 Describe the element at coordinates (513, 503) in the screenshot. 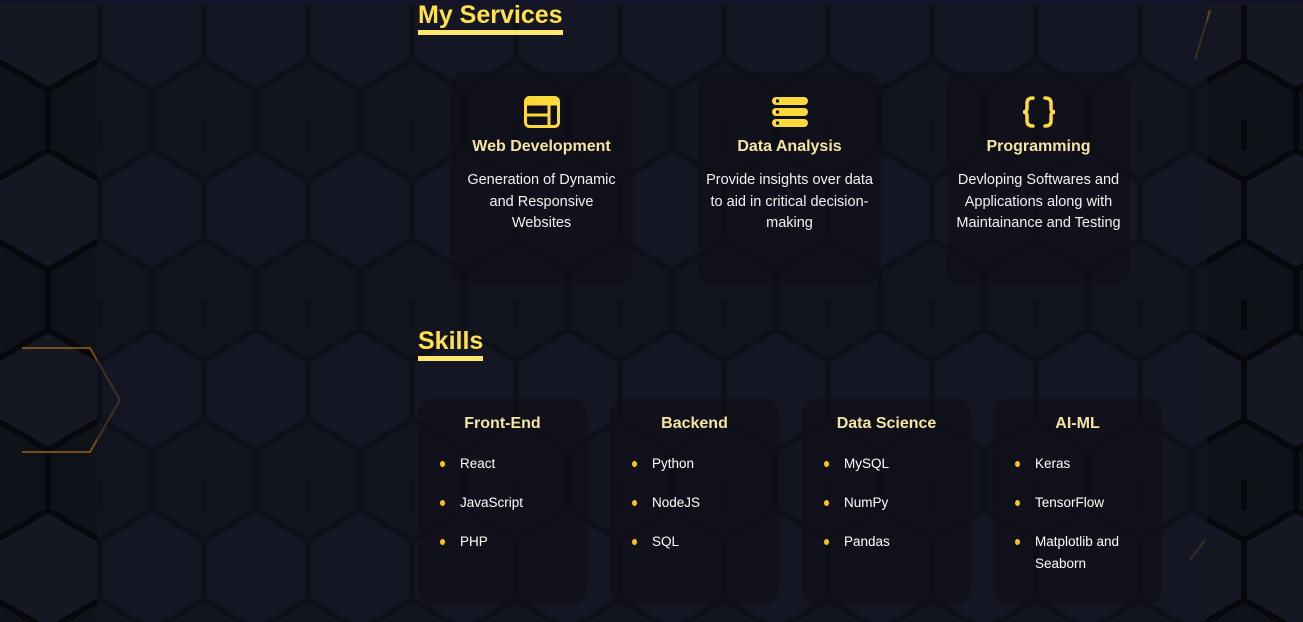

I see `skill-item: JavaScript` at that location.